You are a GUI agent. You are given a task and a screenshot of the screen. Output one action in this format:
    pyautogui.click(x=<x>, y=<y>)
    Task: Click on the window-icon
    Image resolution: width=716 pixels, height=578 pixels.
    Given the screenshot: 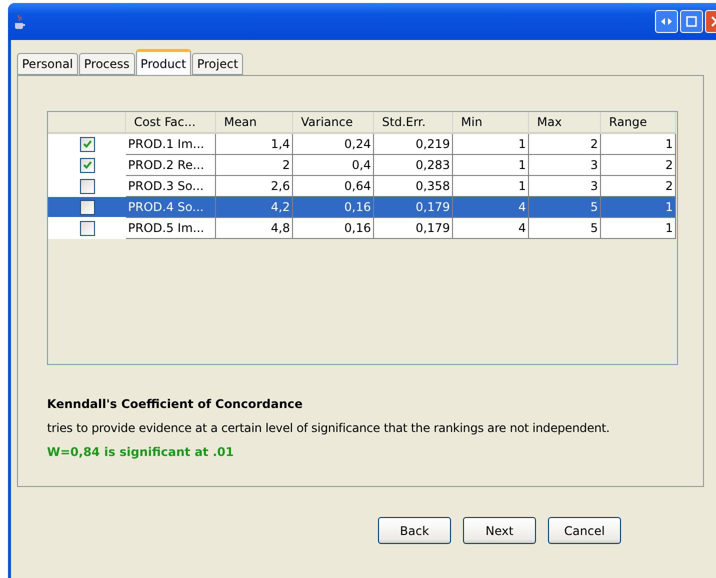 What is the action you would take?
    pyautogui.click(x=691, y=21)
    